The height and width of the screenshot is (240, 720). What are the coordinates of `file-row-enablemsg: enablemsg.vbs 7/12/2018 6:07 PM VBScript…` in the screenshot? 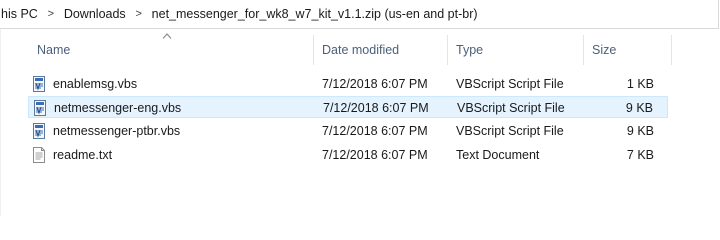 It's located at (348, 84).